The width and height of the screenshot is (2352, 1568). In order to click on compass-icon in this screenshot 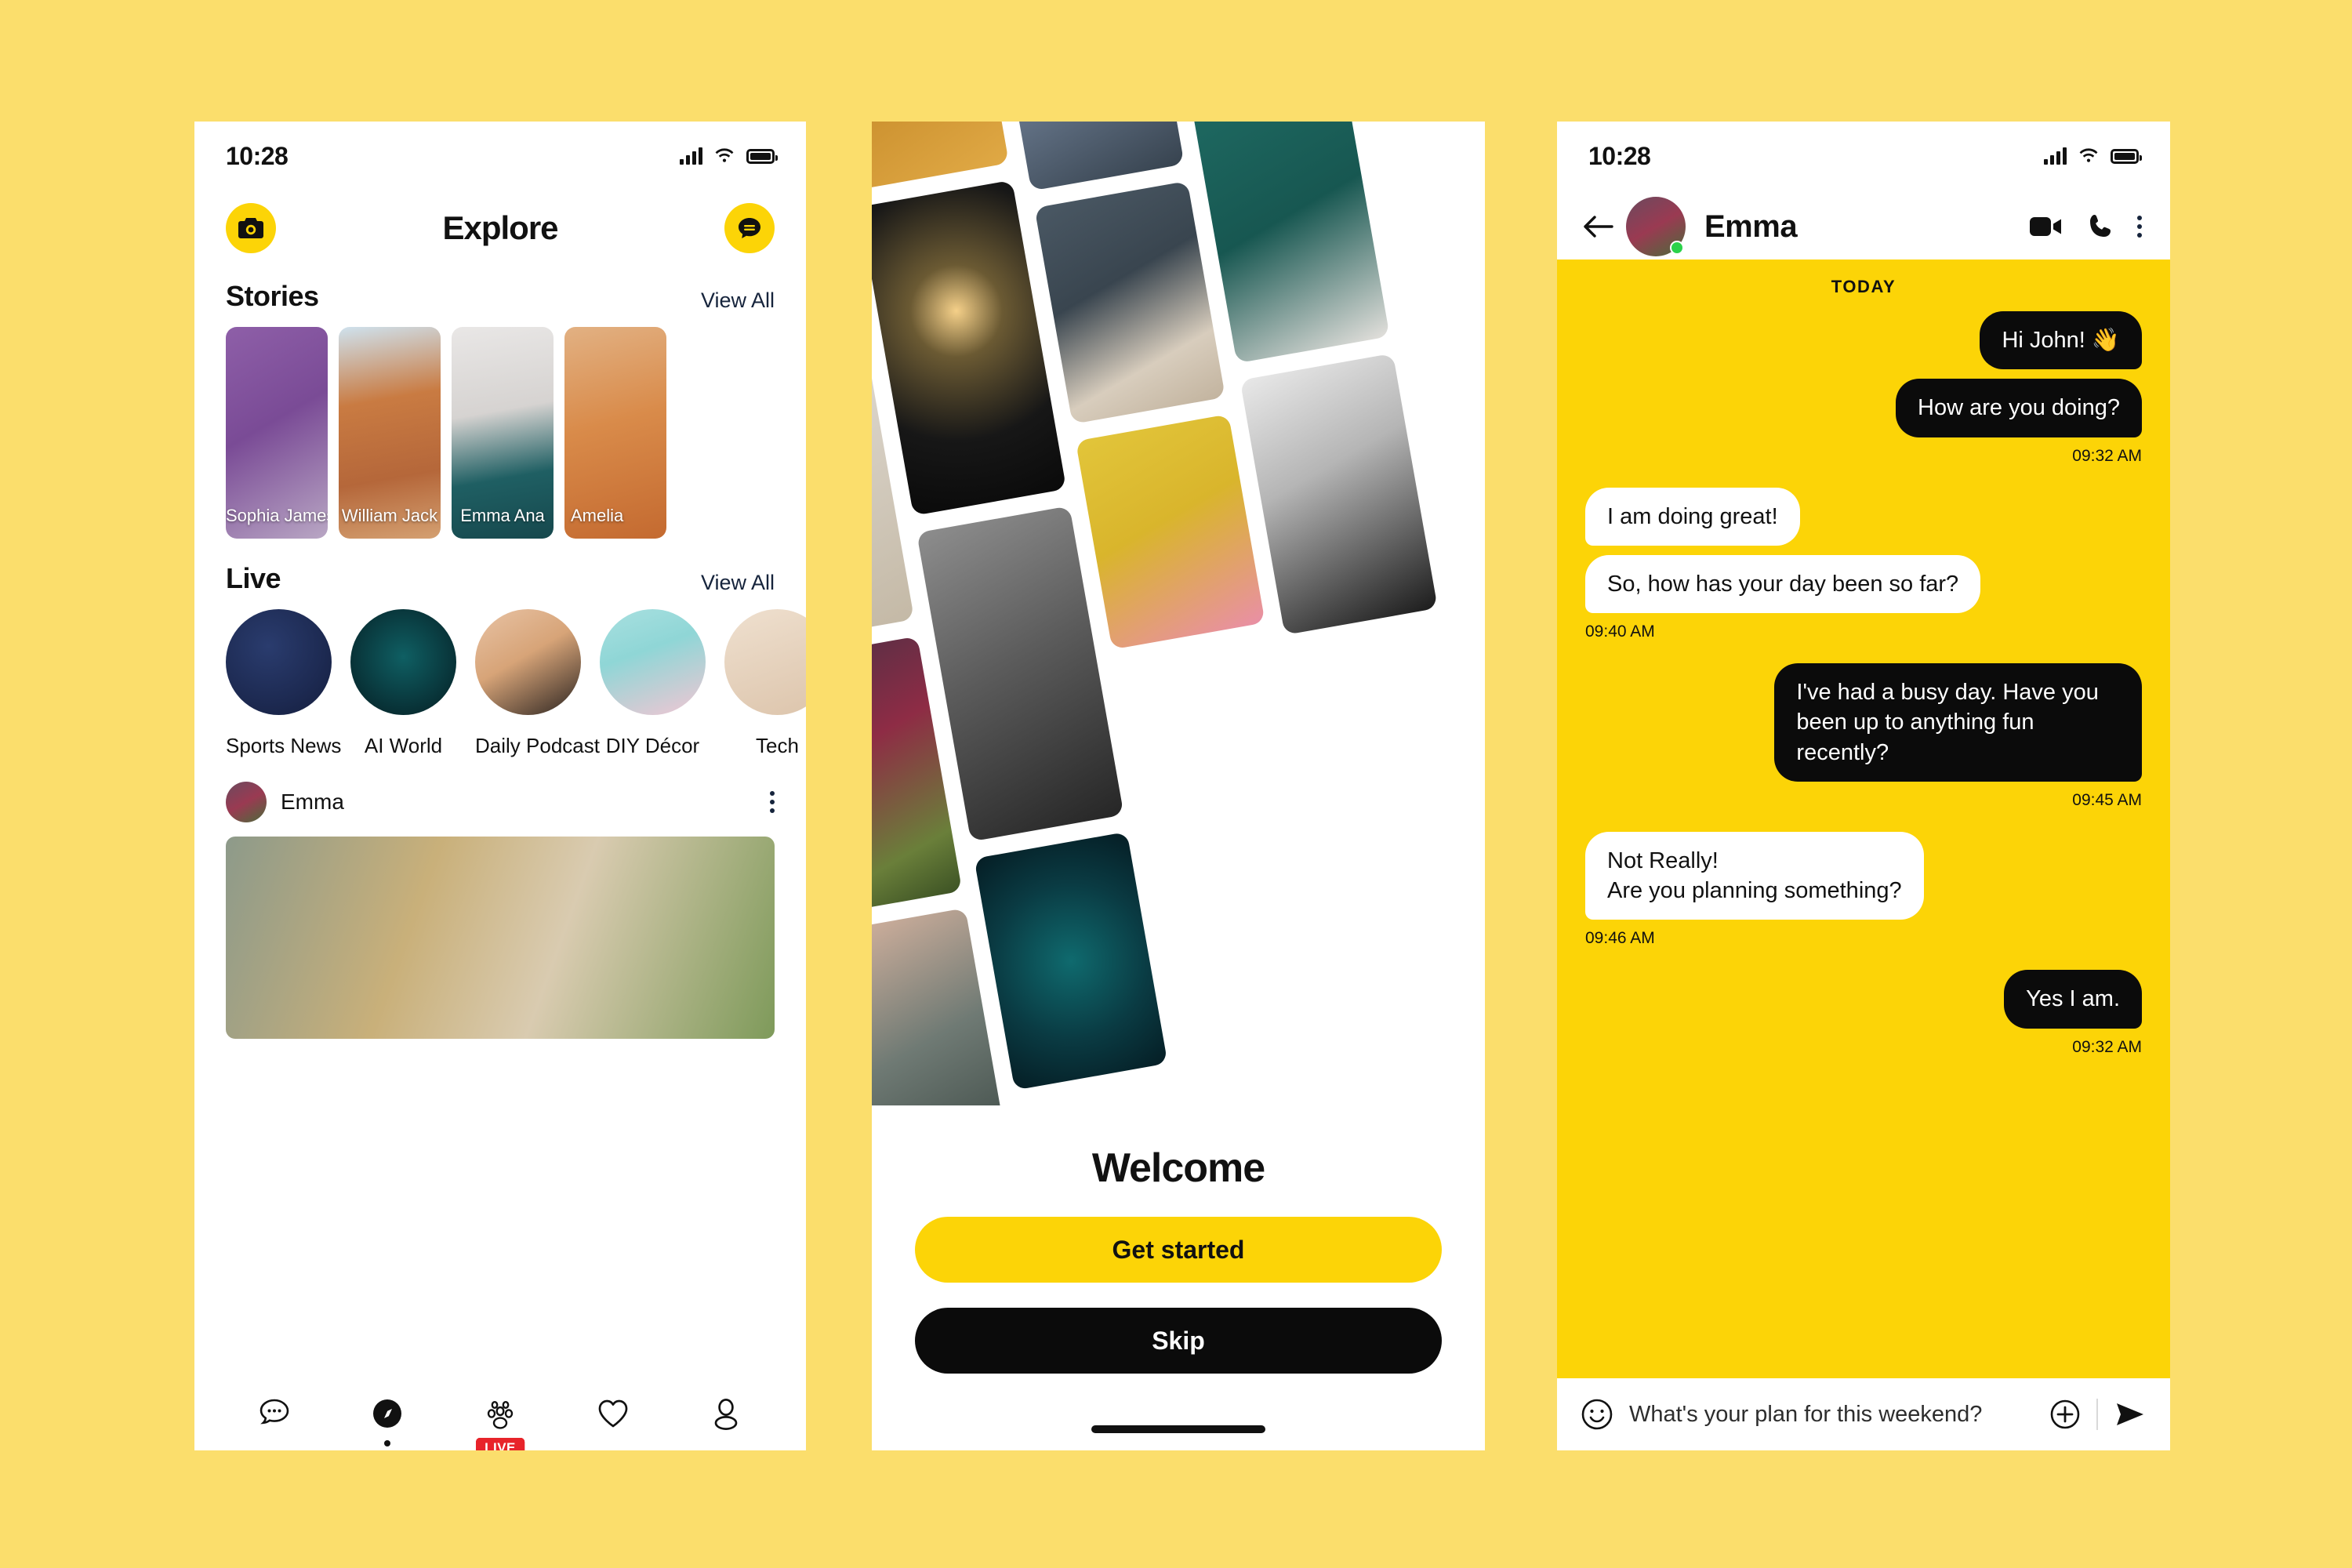, I will do `click(387, 1413)`.